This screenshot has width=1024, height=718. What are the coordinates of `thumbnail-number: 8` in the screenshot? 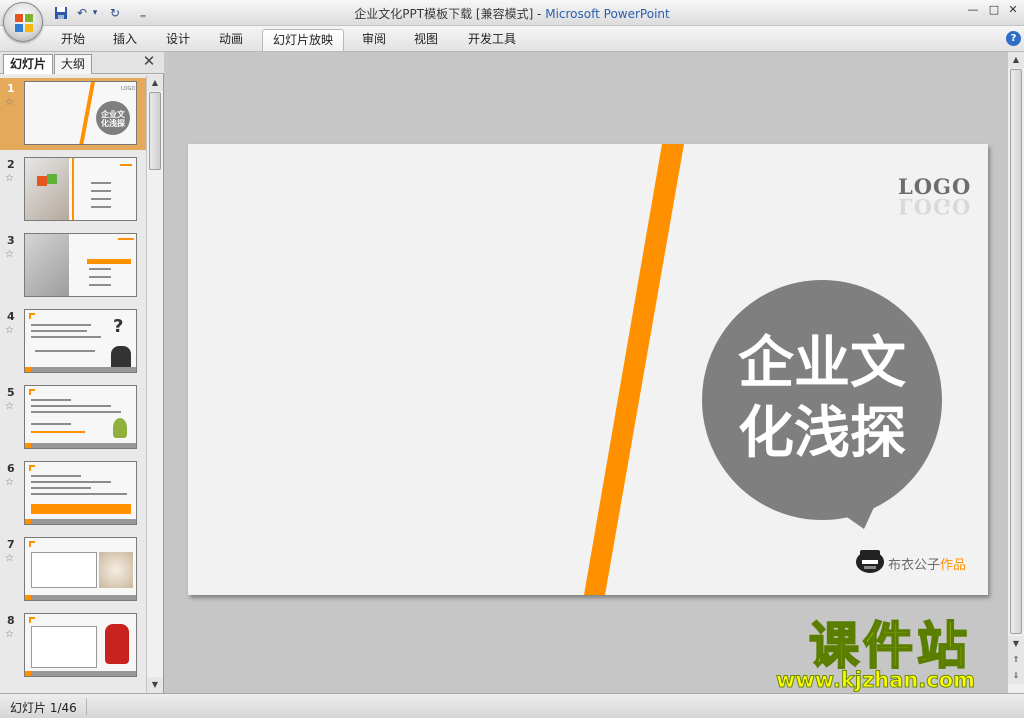 It's located at (11, 620).